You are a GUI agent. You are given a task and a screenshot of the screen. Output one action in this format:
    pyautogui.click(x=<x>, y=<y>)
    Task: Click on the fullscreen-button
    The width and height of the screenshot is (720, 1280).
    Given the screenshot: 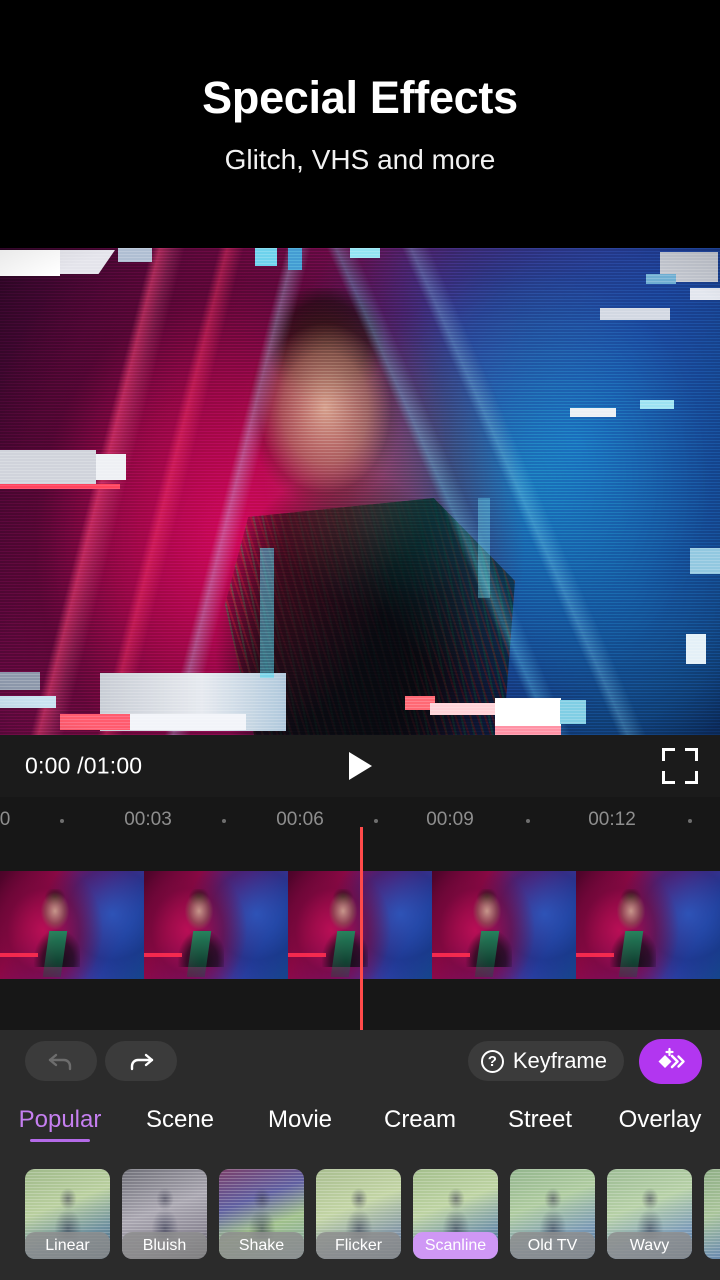 What is the action you would take?
    pyautogui.click(x=680, y=766)
    